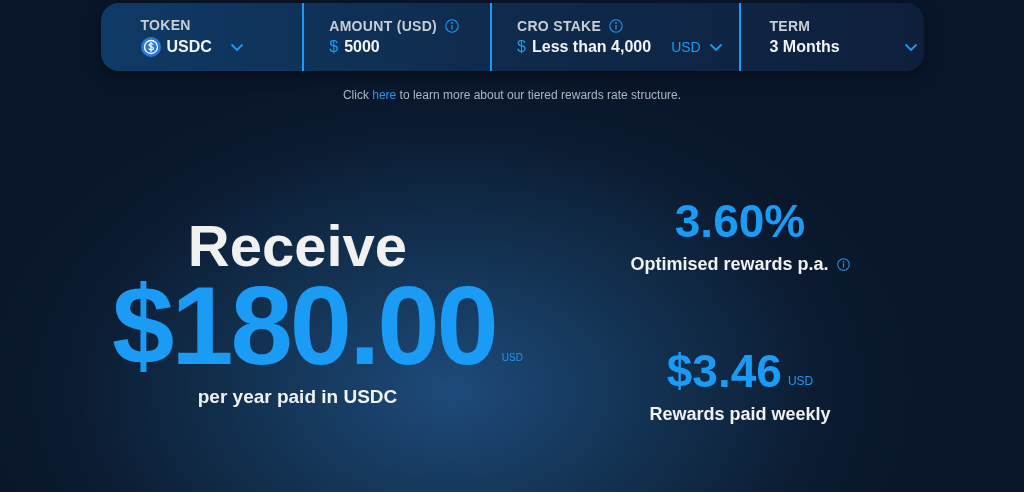 The width and height of the screenshot is (1024, 492). I want to click on info-sentence: Click here to learn more about our tiered rewards rate structure., so click(512, 95).